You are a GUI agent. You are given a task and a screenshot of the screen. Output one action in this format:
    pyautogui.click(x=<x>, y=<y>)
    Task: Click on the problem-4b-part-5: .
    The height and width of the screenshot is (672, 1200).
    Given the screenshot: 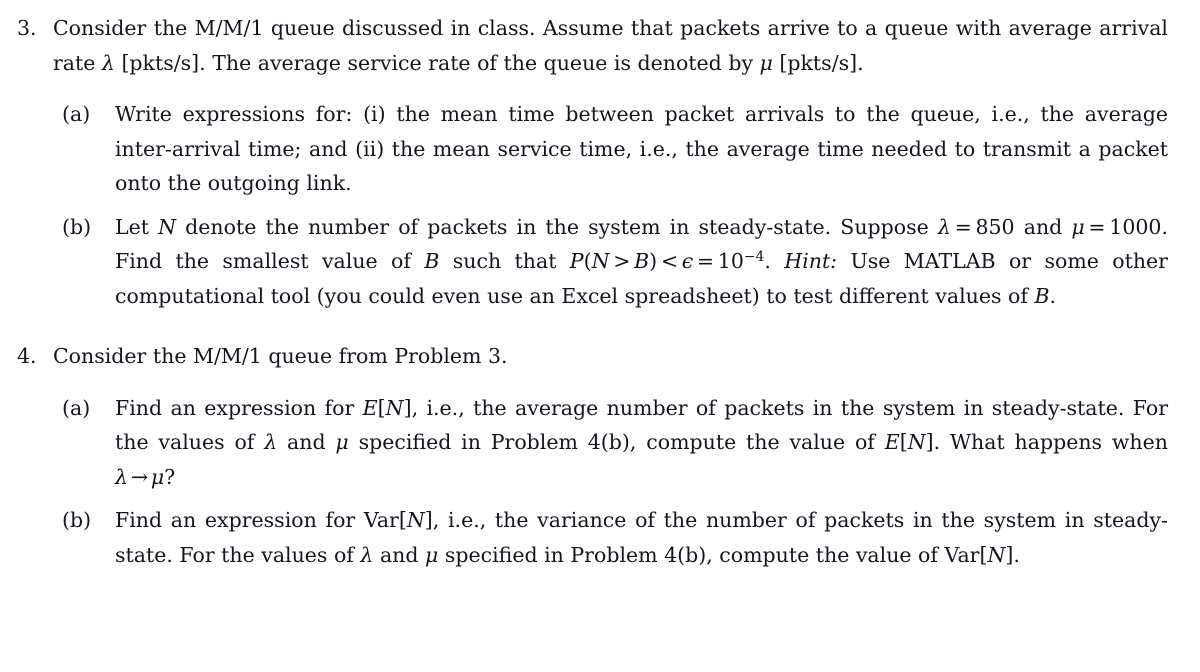 What is the action you would take?
    pyautogui.click(x=1016, y=554)
    